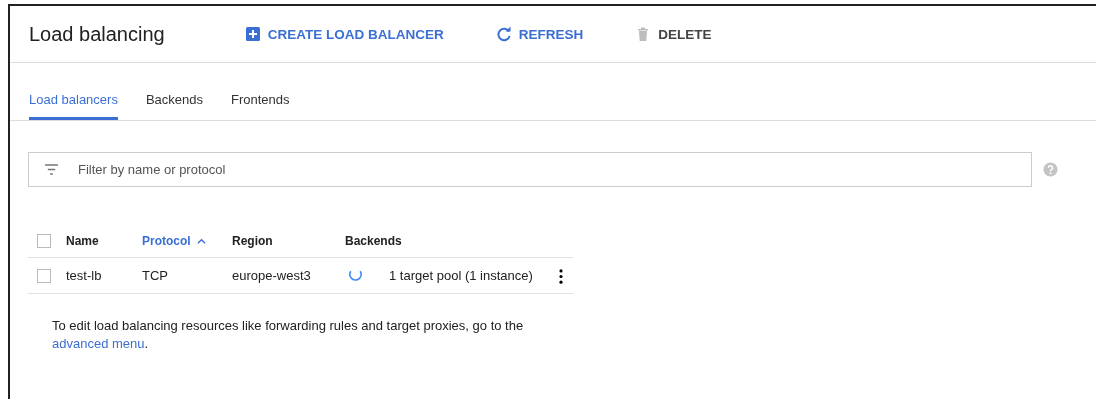 The height and width of the screenshot is (401, 1096). I want to click on tab: Backends, so click(174, 104).